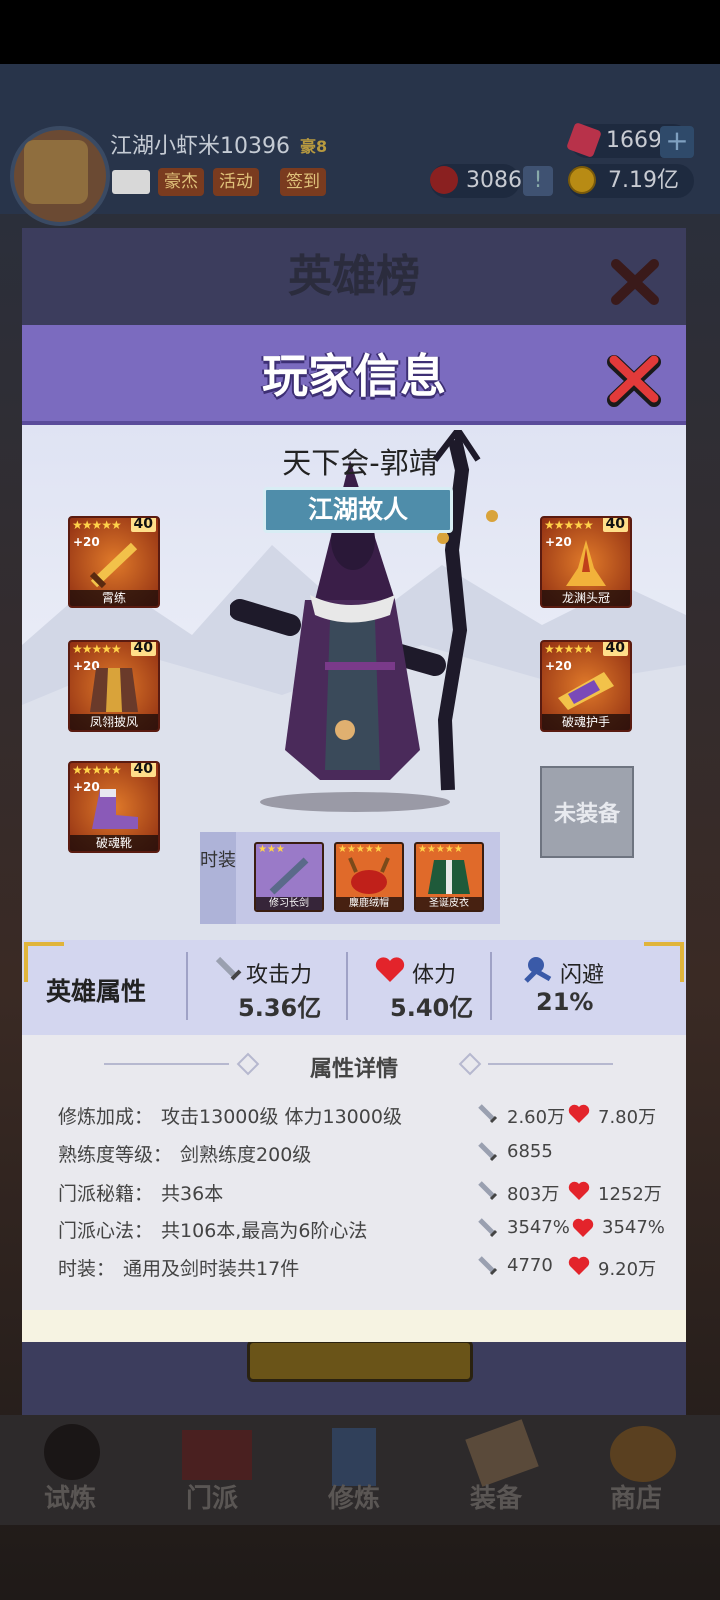 The image size is (720, 1600). What do you see at coordinates (586, 598) in the screenshot?
I see `equip-name: 龙渊头冠` at bounding box center [586, 598].